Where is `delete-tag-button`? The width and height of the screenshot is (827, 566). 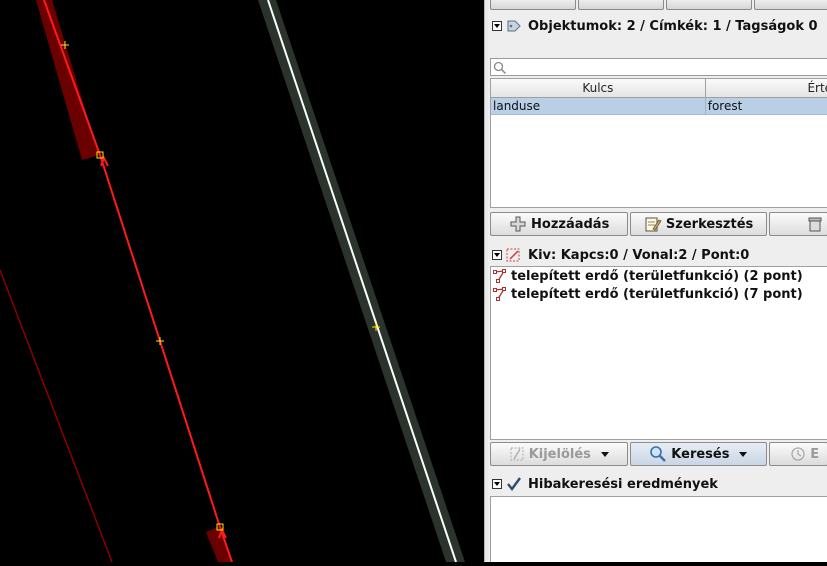
delete-tag-button is located at coordinates (797, 224).